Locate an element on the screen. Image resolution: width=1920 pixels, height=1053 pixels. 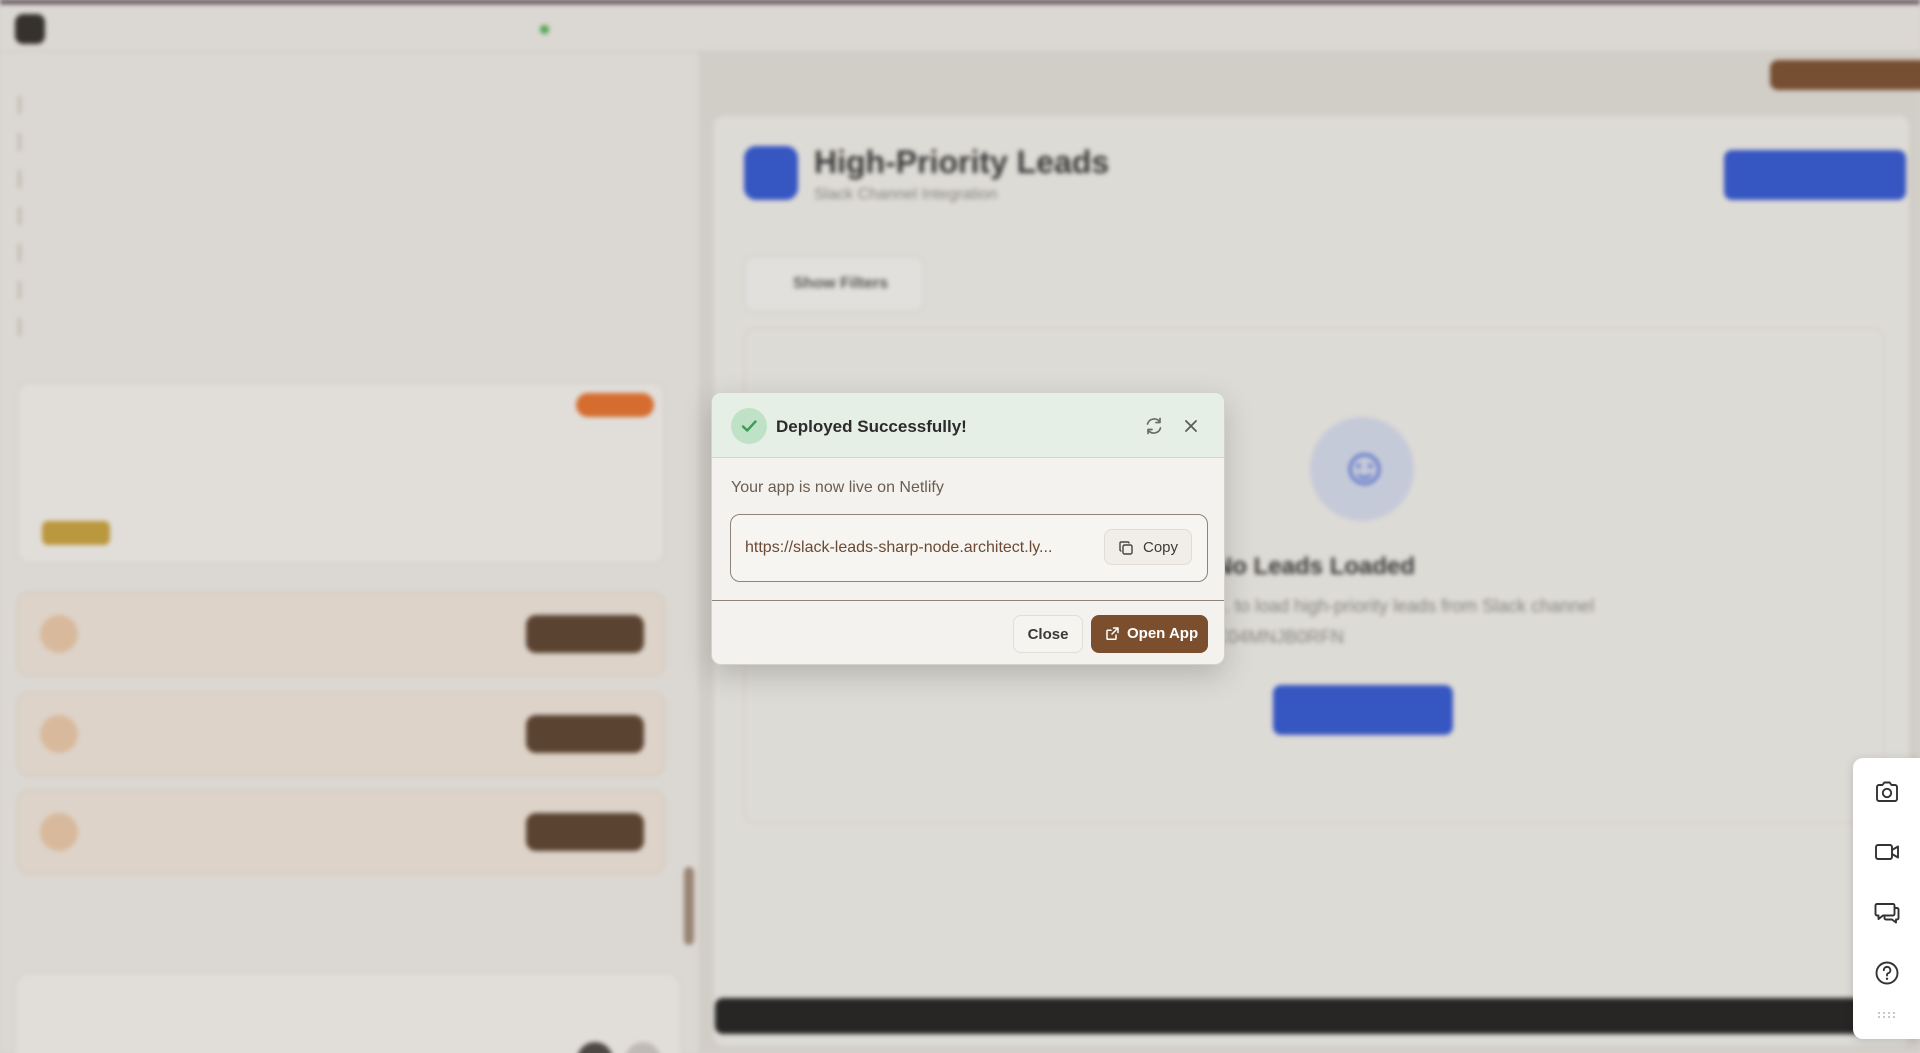
refresh-icon is located at coordinates (1154, 426).